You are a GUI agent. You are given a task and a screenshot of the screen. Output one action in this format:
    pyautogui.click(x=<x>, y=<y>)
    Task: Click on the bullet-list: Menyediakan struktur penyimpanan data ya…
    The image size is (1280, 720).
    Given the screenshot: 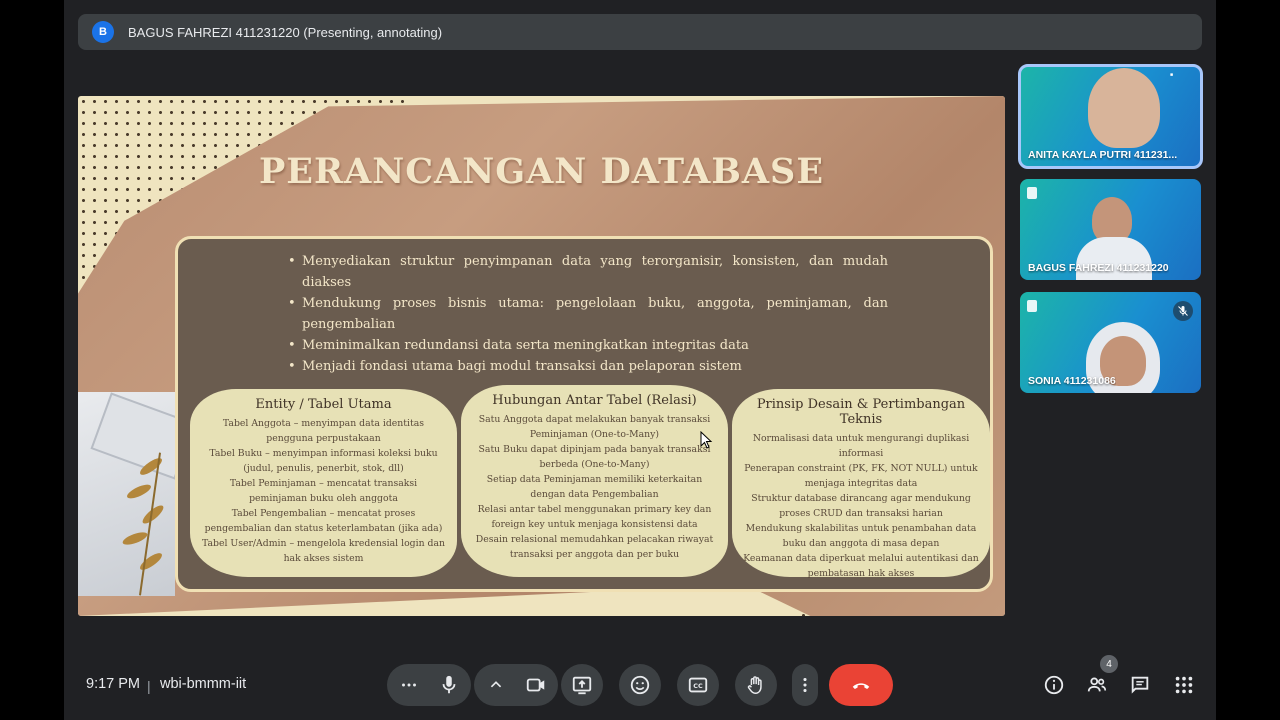 What is the action you would take?
    pyautogui.click(x=588, y=314)
    